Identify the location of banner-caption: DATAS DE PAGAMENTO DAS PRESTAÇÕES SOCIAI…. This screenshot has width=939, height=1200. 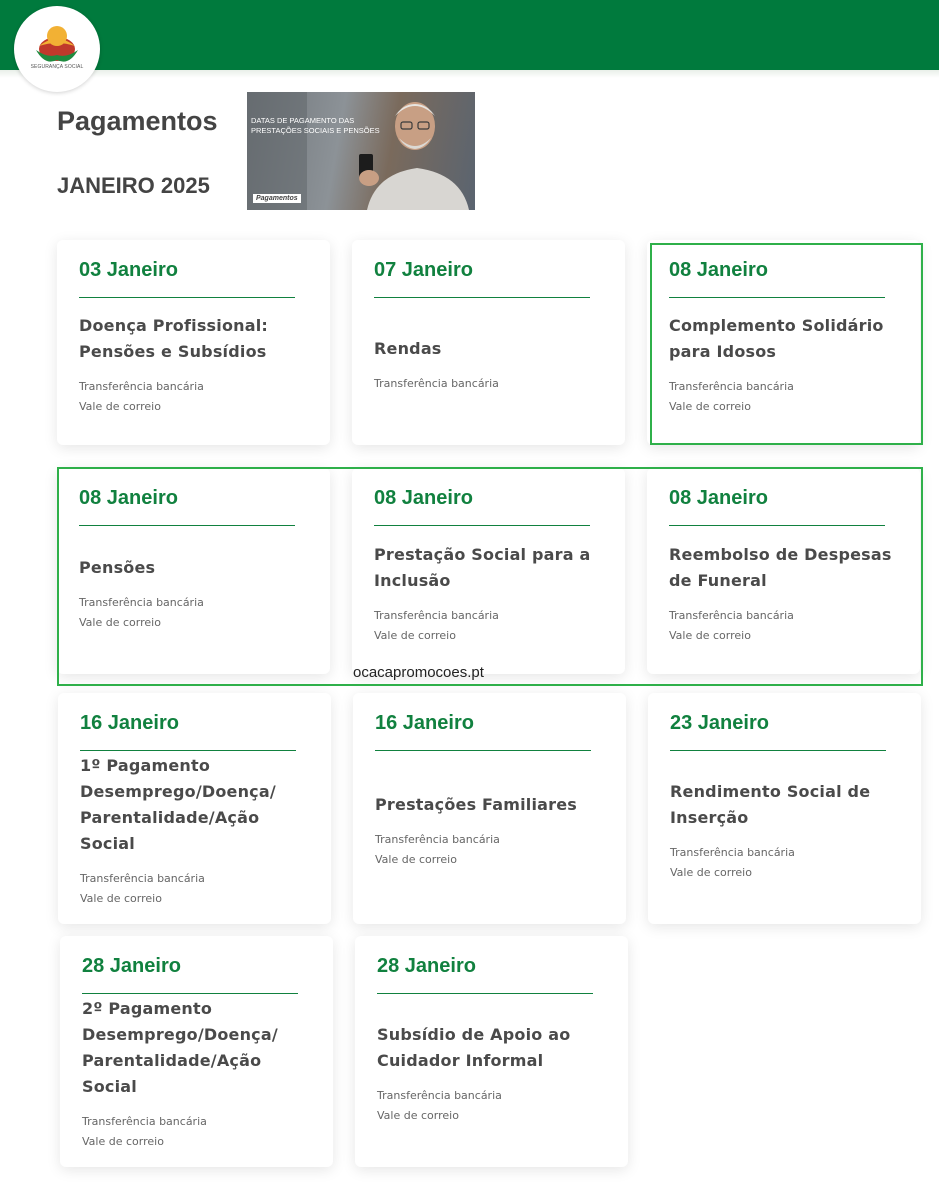
(315, 125).